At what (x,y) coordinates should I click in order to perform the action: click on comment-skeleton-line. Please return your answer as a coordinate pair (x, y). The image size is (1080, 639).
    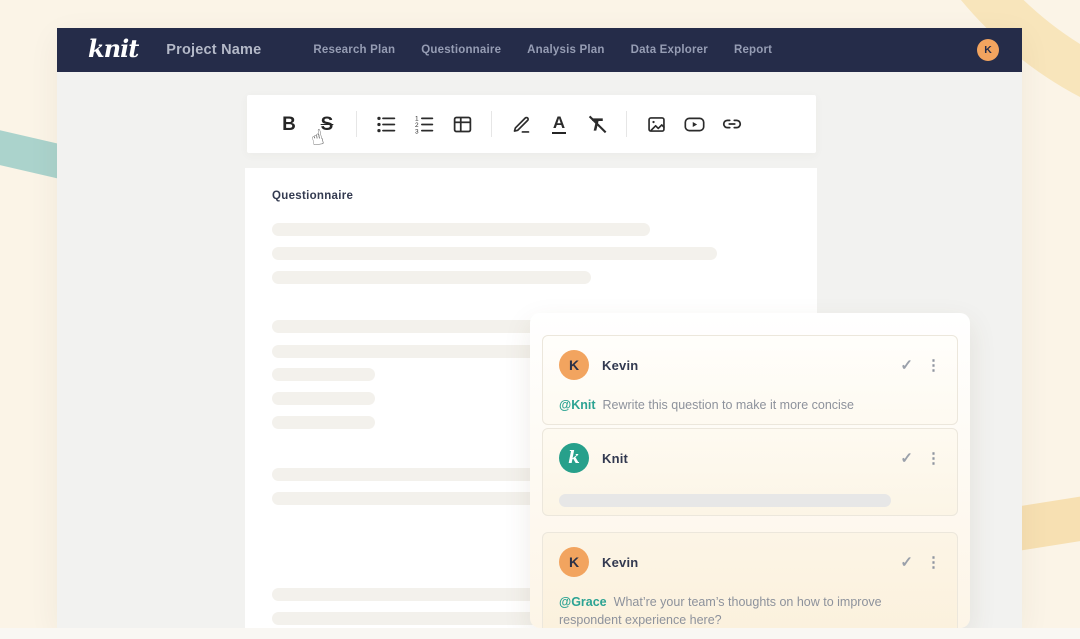
    Looking at the image, I should click on (725, 500).